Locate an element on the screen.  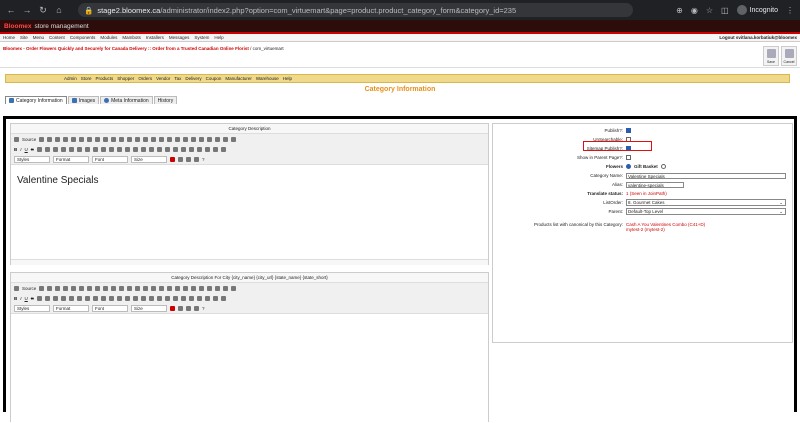
incognito-badge: Incognito is located at coordinates (757, 10).